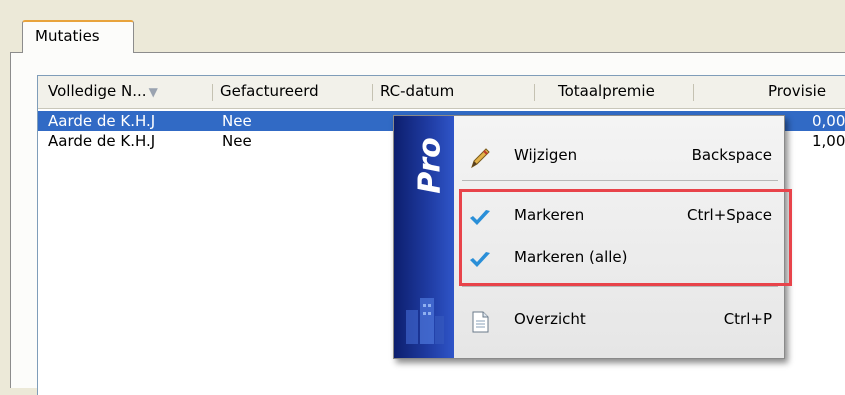  Describe the element at coordinates (797, 91) in the screenshot. I see `column-header-provisie: Provisie` at that location.